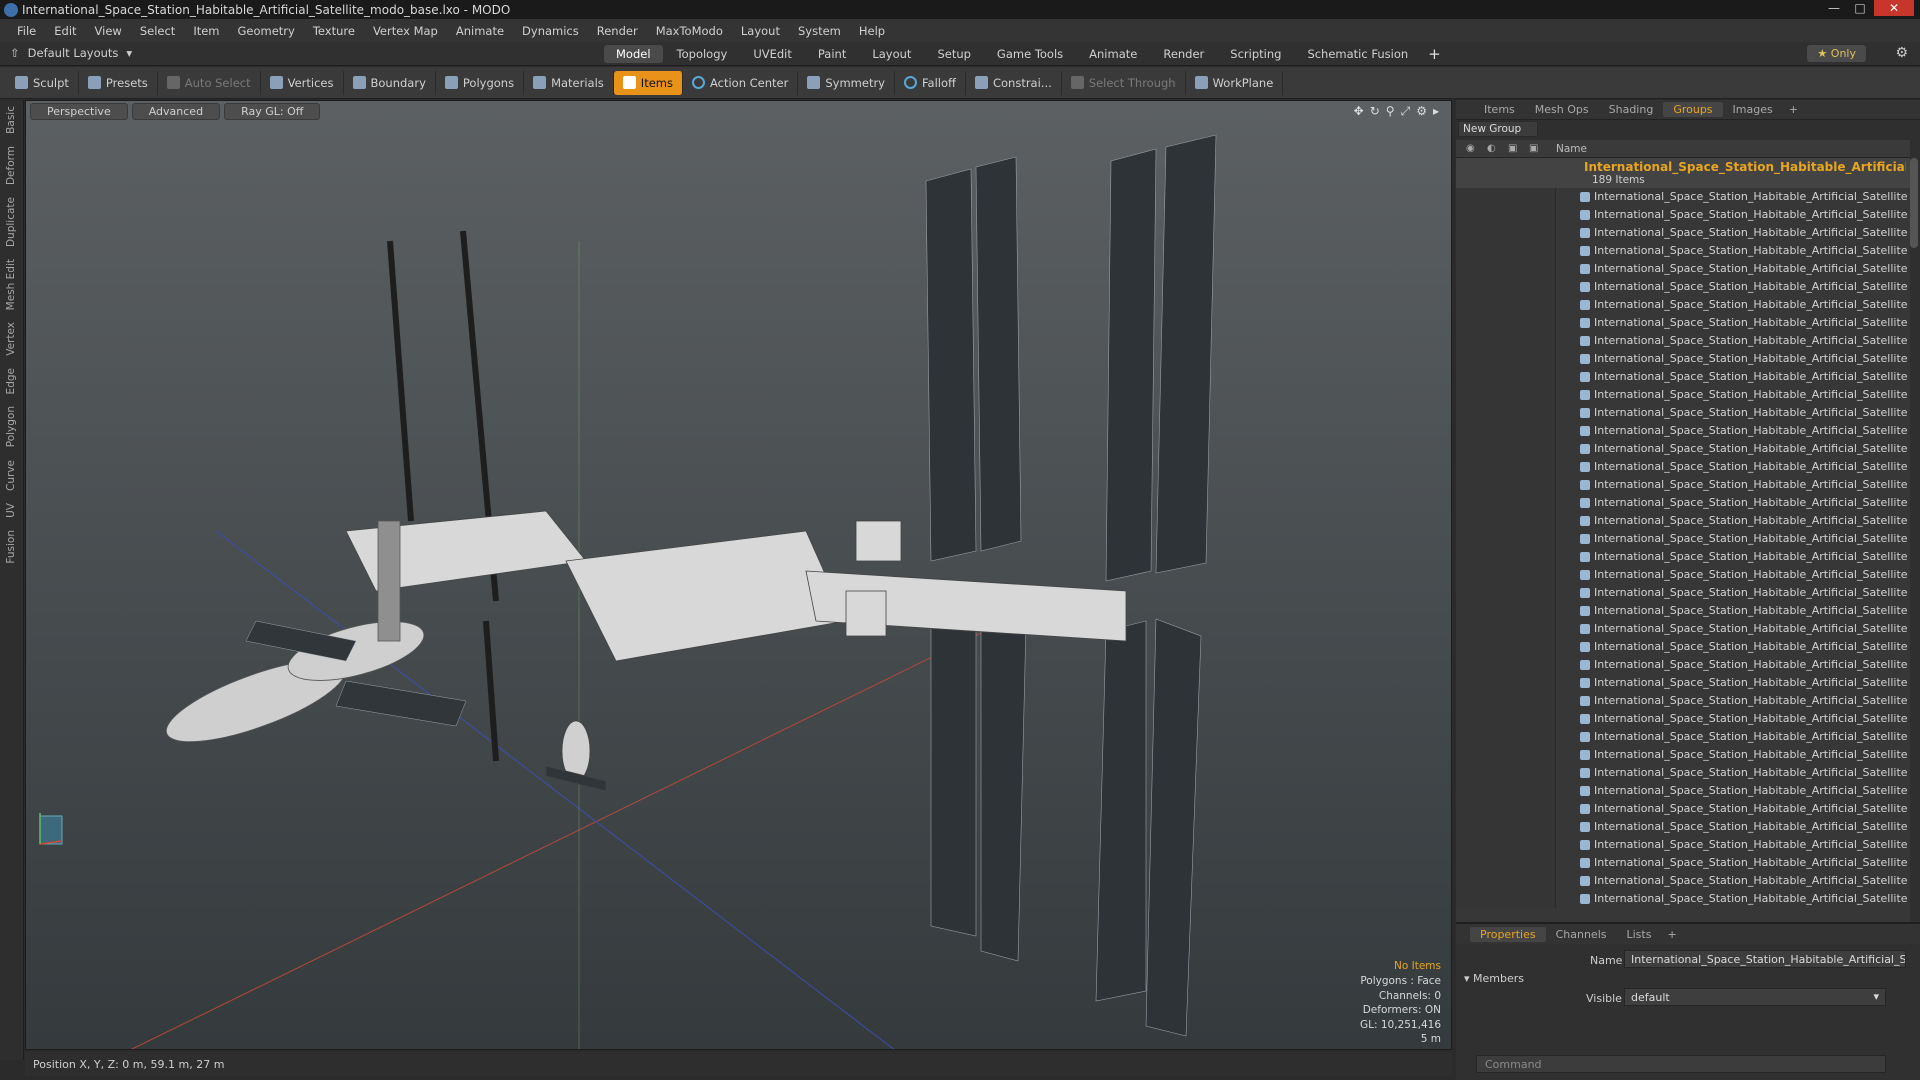 The width and height of the screenshot is (1920, 1080). Describe the element at coordinates (1434, 54) in the screenshot. I see `add-tab-icon: +` at that location.